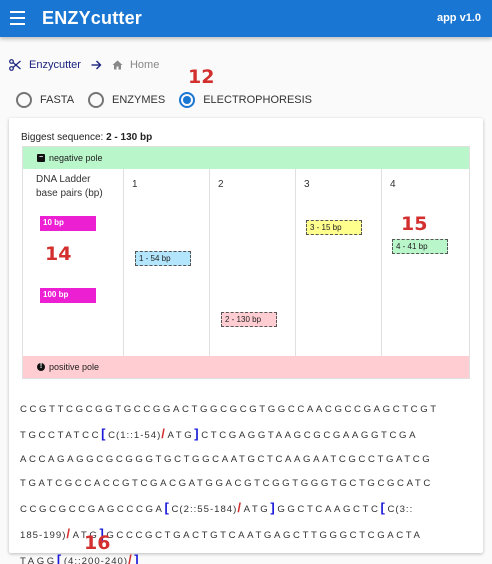 The width and height of the screenshot is (492, 564). Describe the element at coordinates (55, 65) in the screenshot. I see `breadcrumb-link-label: Enzycutter` at that location.